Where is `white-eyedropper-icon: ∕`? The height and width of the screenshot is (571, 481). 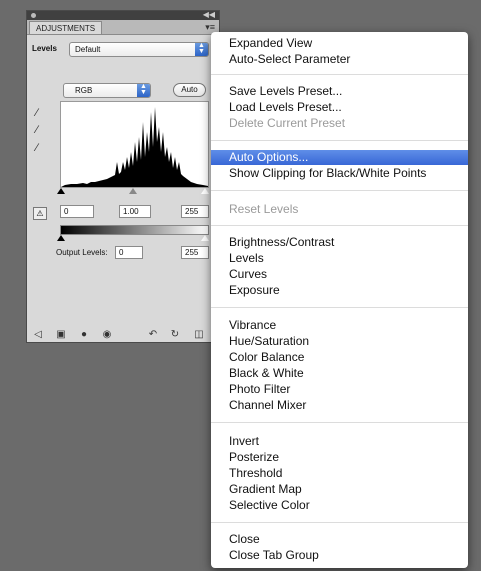
white-eyedropper-icon: ∕ is located at coordinates (42, 149).